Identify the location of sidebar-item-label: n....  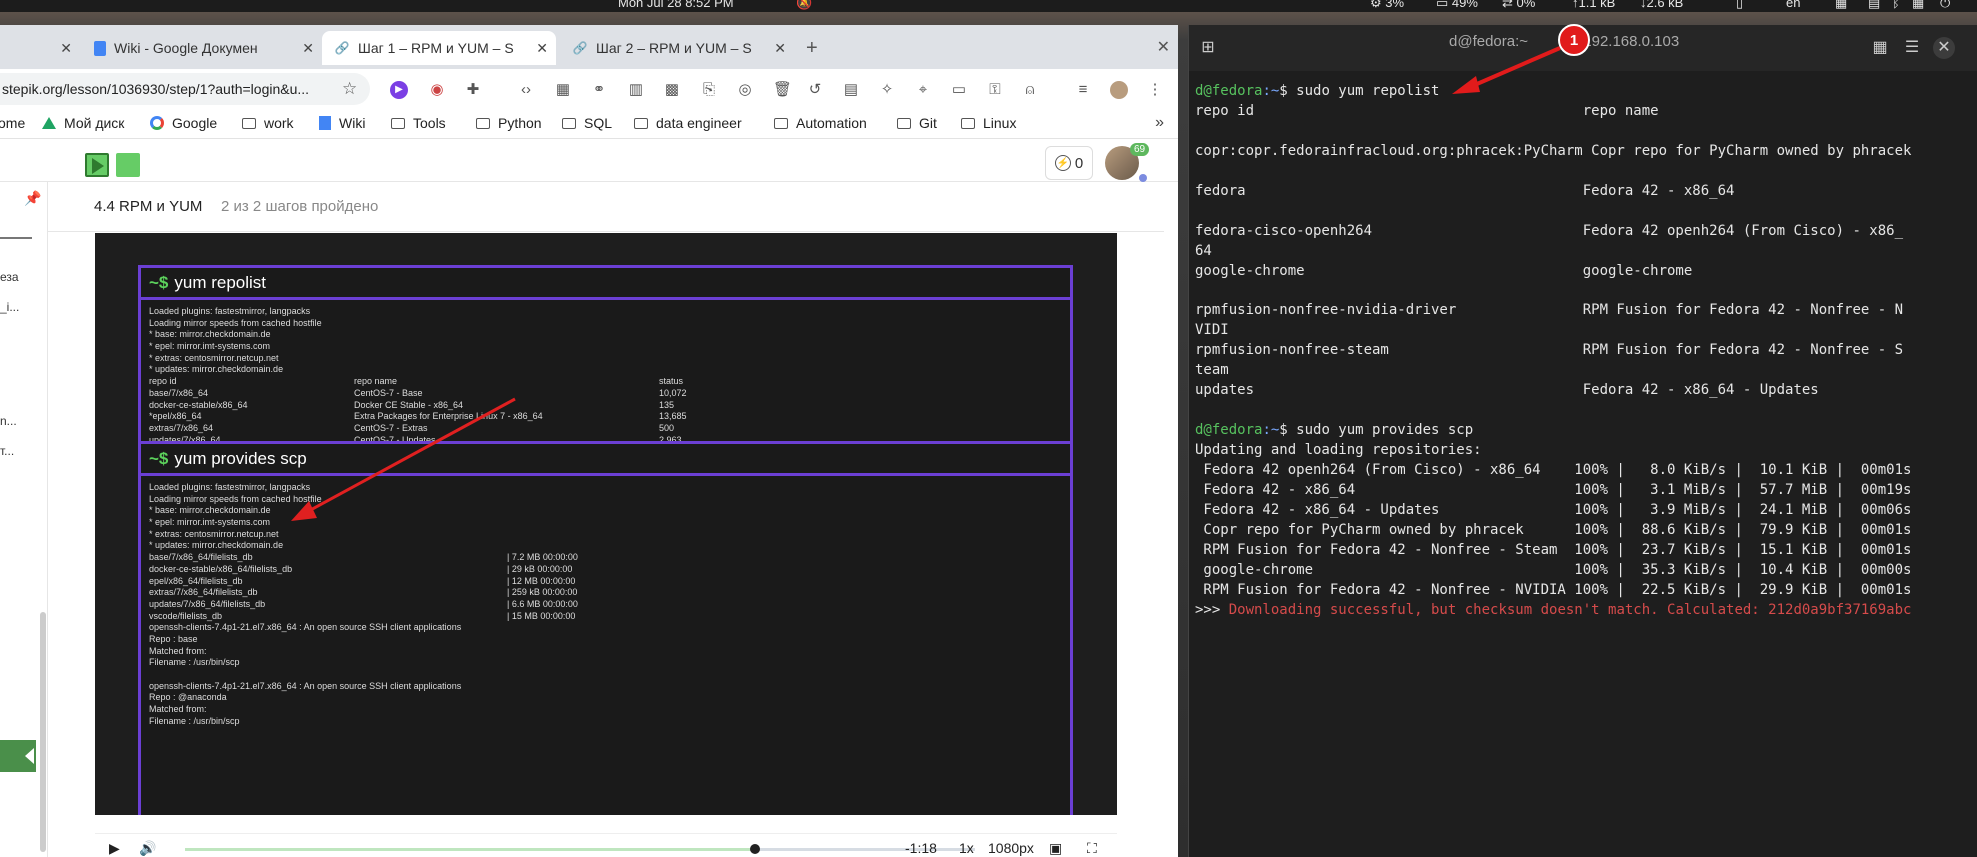
(8, 421).